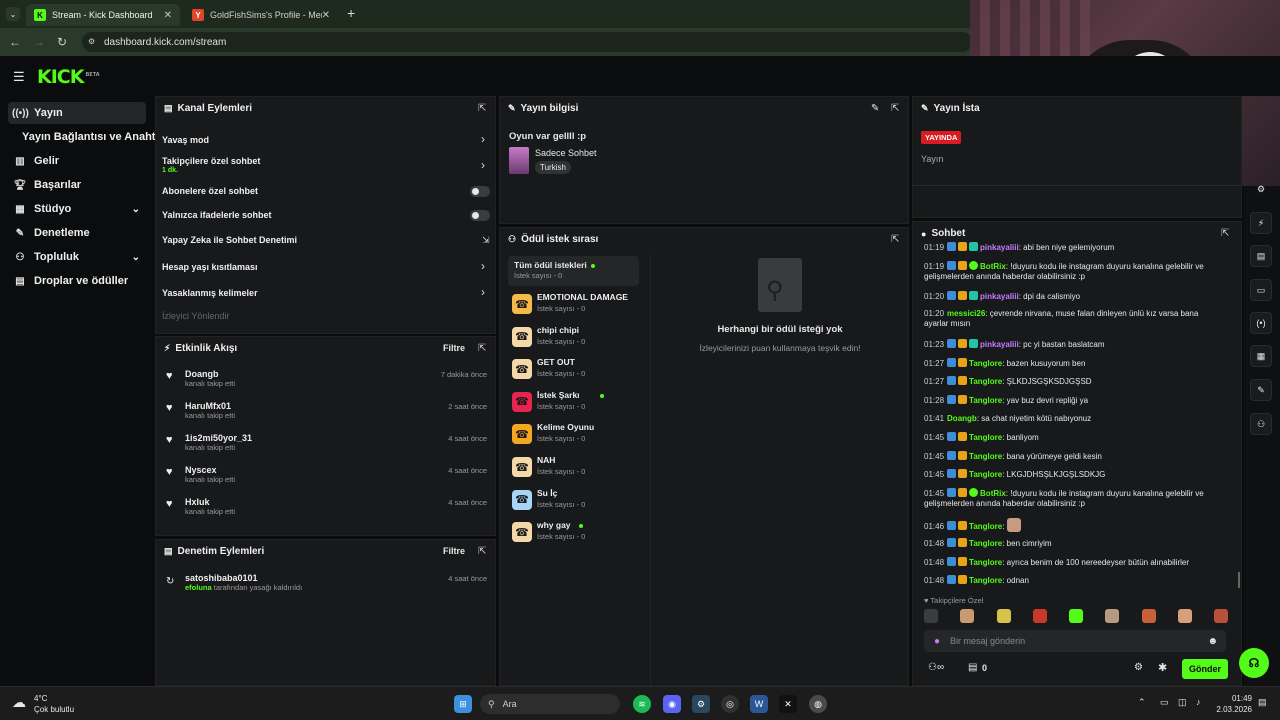  What do you see at coordinates (13, 14) in the screenshot?
I see `tab-list-chevron-icon: ⌄` at bounding box center [13, 14].